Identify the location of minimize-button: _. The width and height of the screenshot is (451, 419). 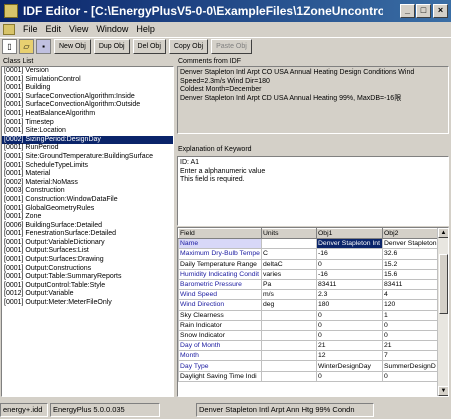
(407, 11).